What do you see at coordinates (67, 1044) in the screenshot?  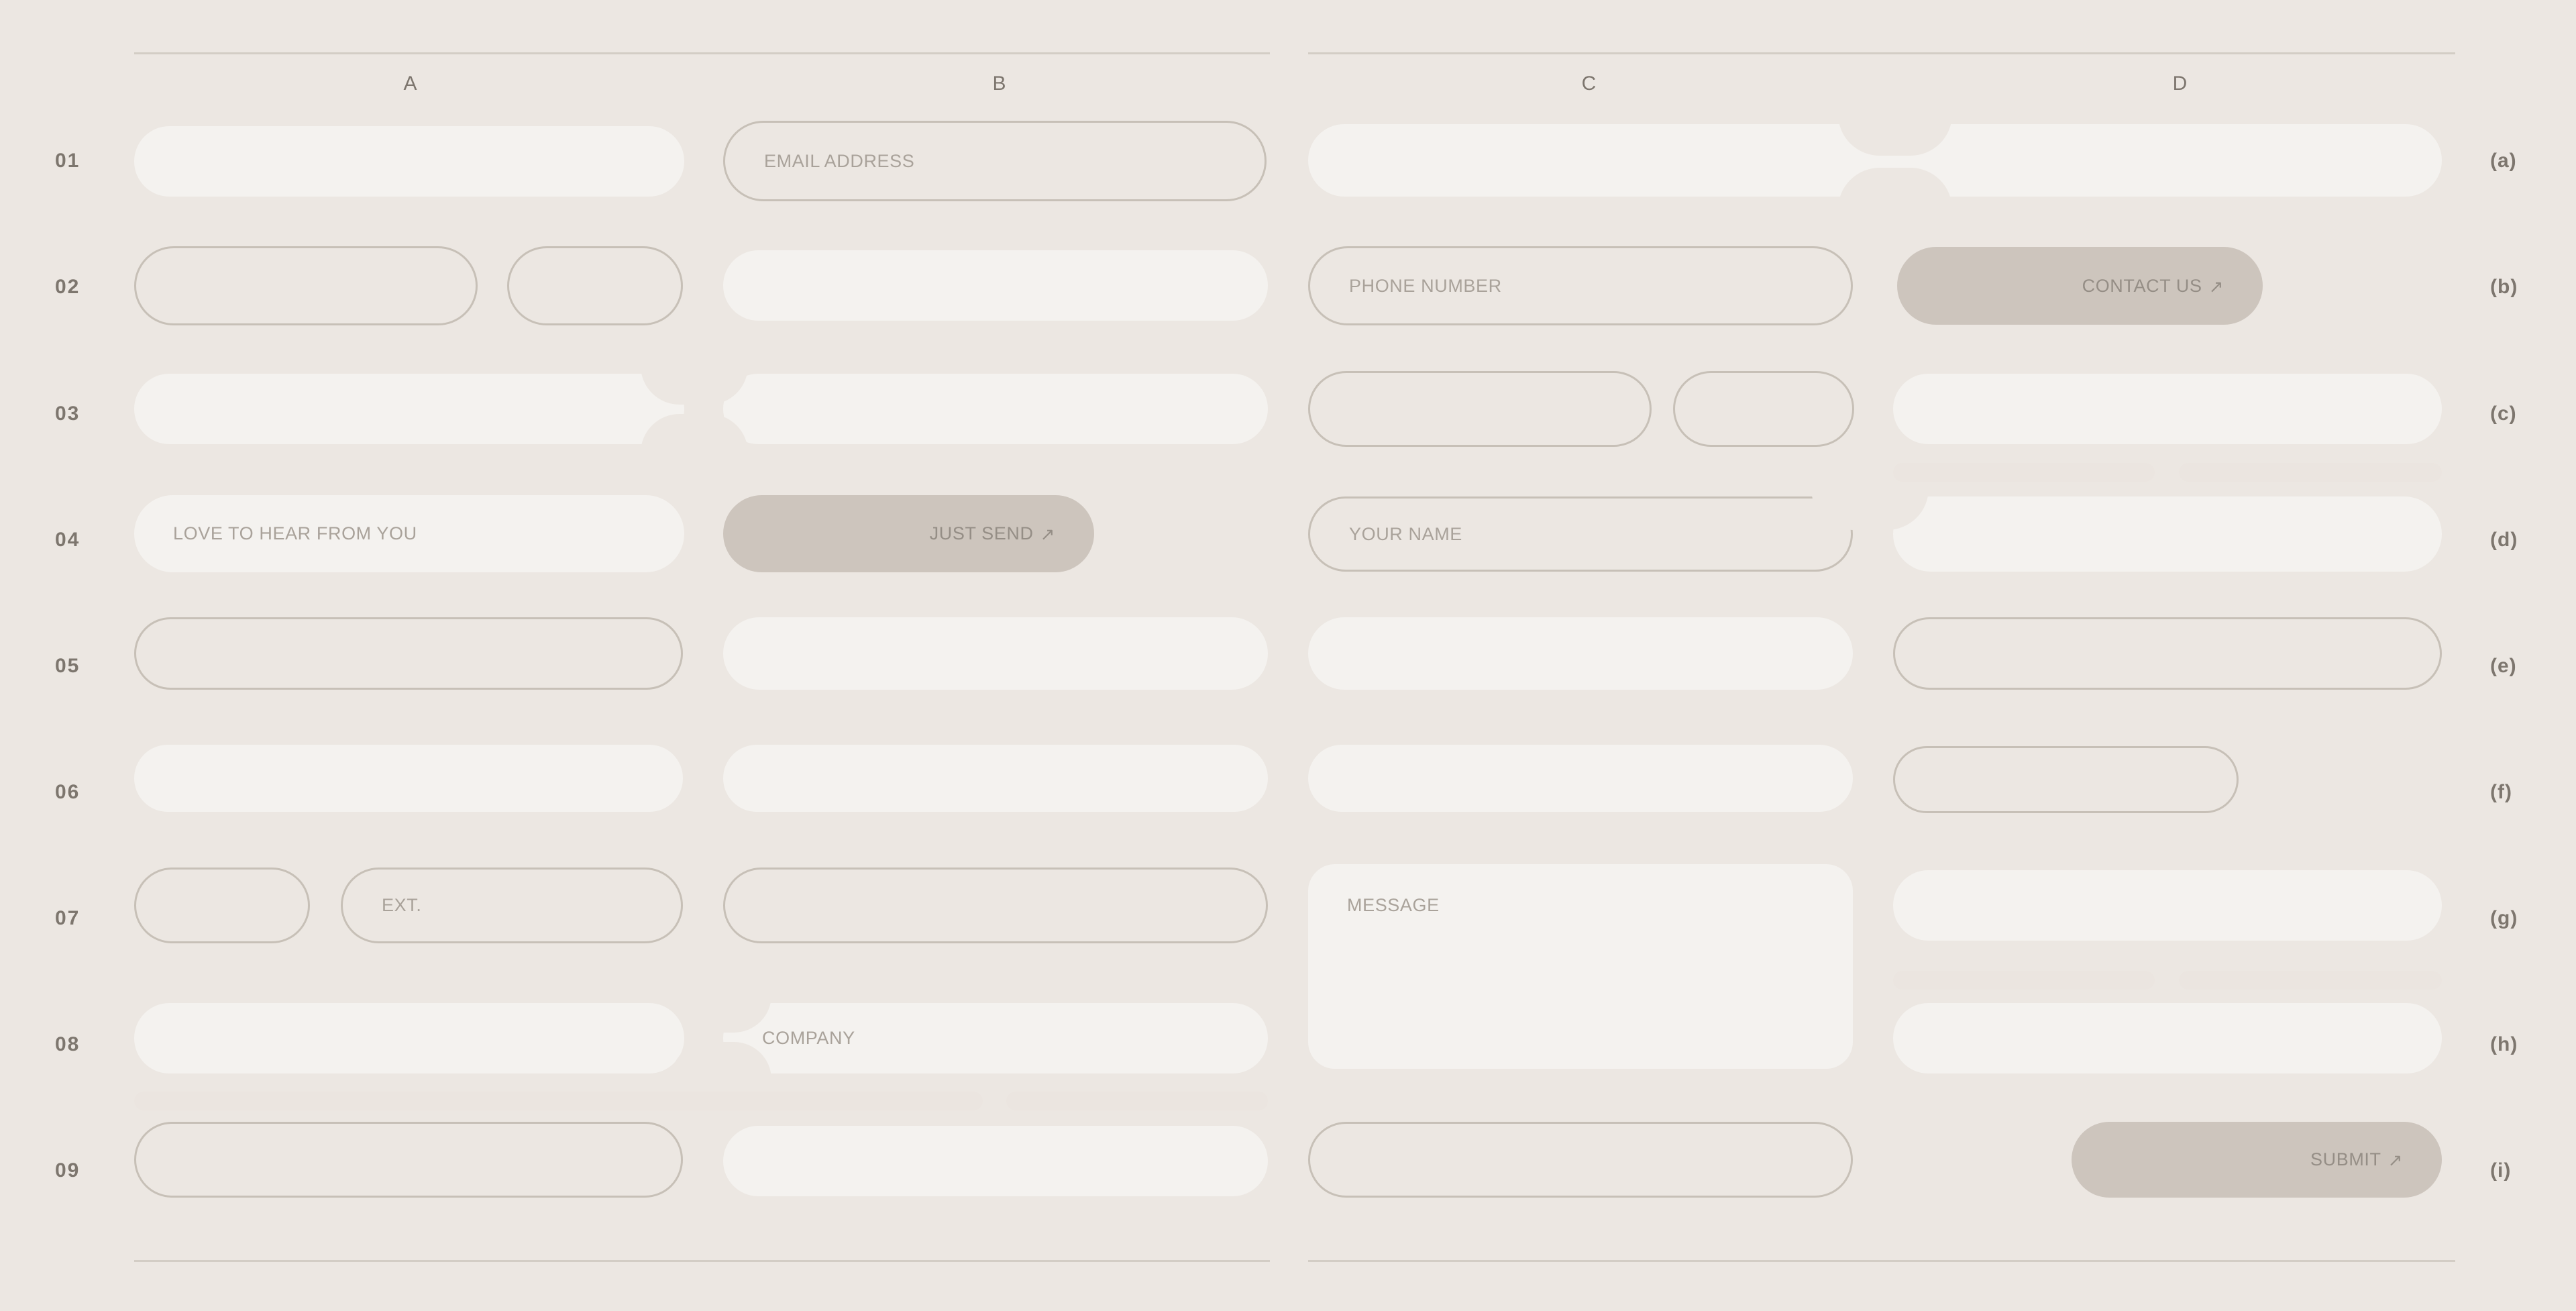 I see `row-number-08: 08` at bounding box center [67, 1044].